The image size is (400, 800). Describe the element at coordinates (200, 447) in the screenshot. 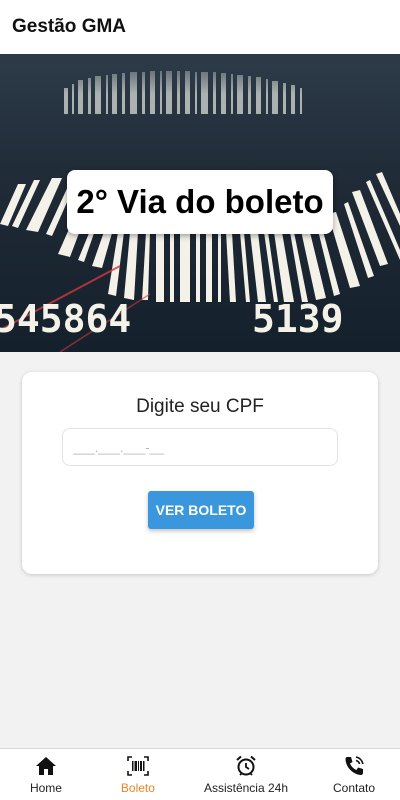

I see `cpf-input` at that location.